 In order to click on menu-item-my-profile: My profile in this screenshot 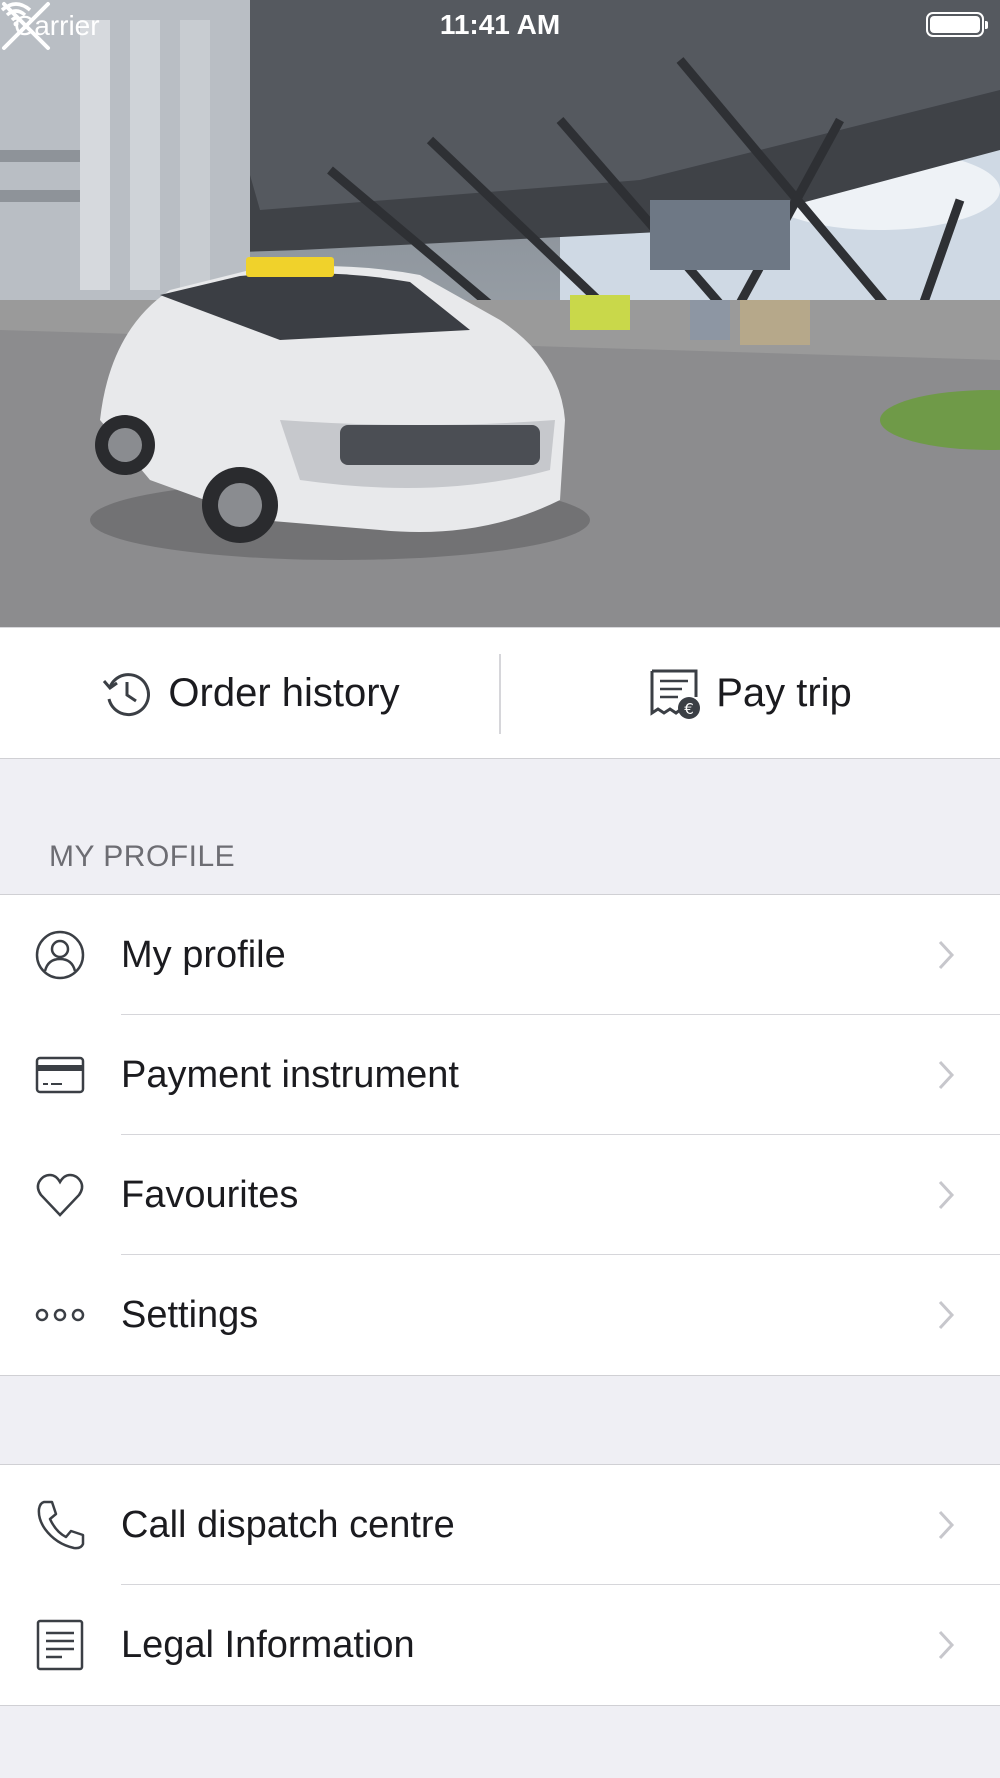, I will do `click(500, 955)`.